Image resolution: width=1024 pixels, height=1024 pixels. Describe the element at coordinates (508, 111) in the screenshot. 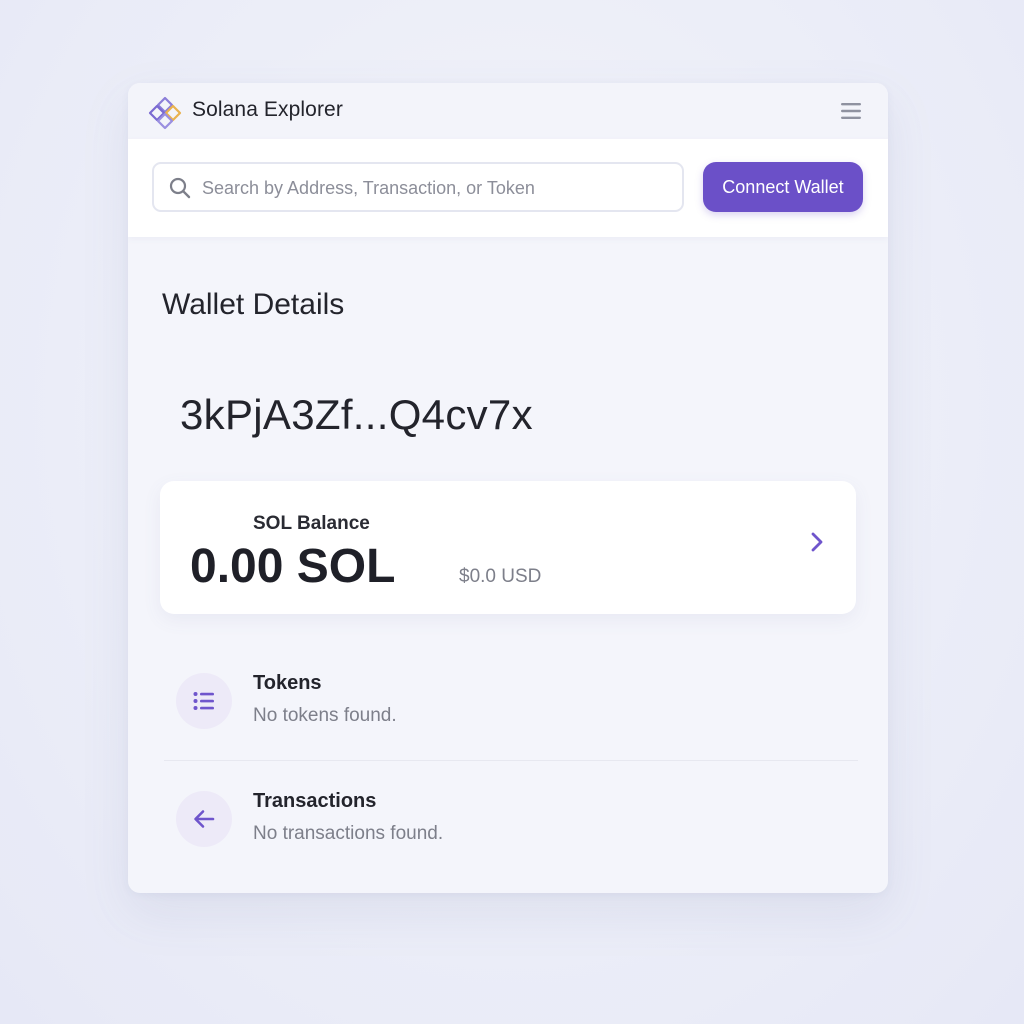

I see `title-bar: Solana Explorer` at that location.